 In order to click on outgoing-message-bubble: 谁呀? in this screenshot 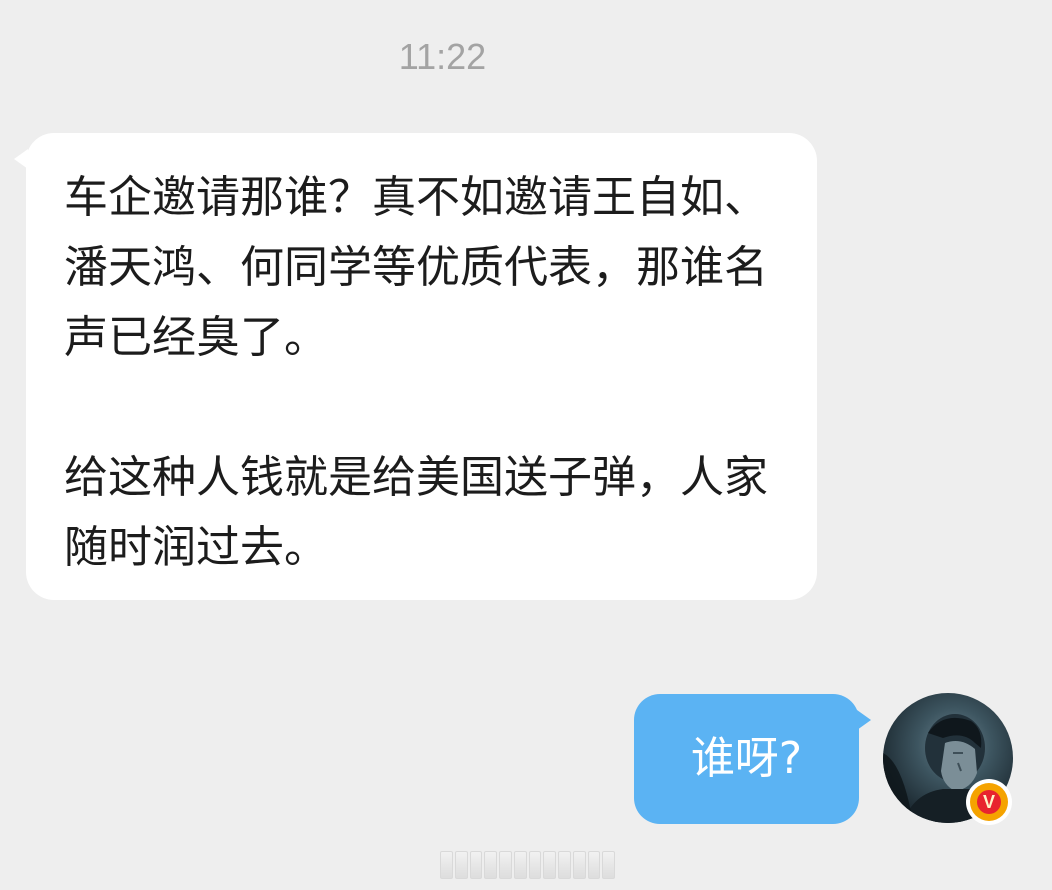, I will do `click(752, 759)`.